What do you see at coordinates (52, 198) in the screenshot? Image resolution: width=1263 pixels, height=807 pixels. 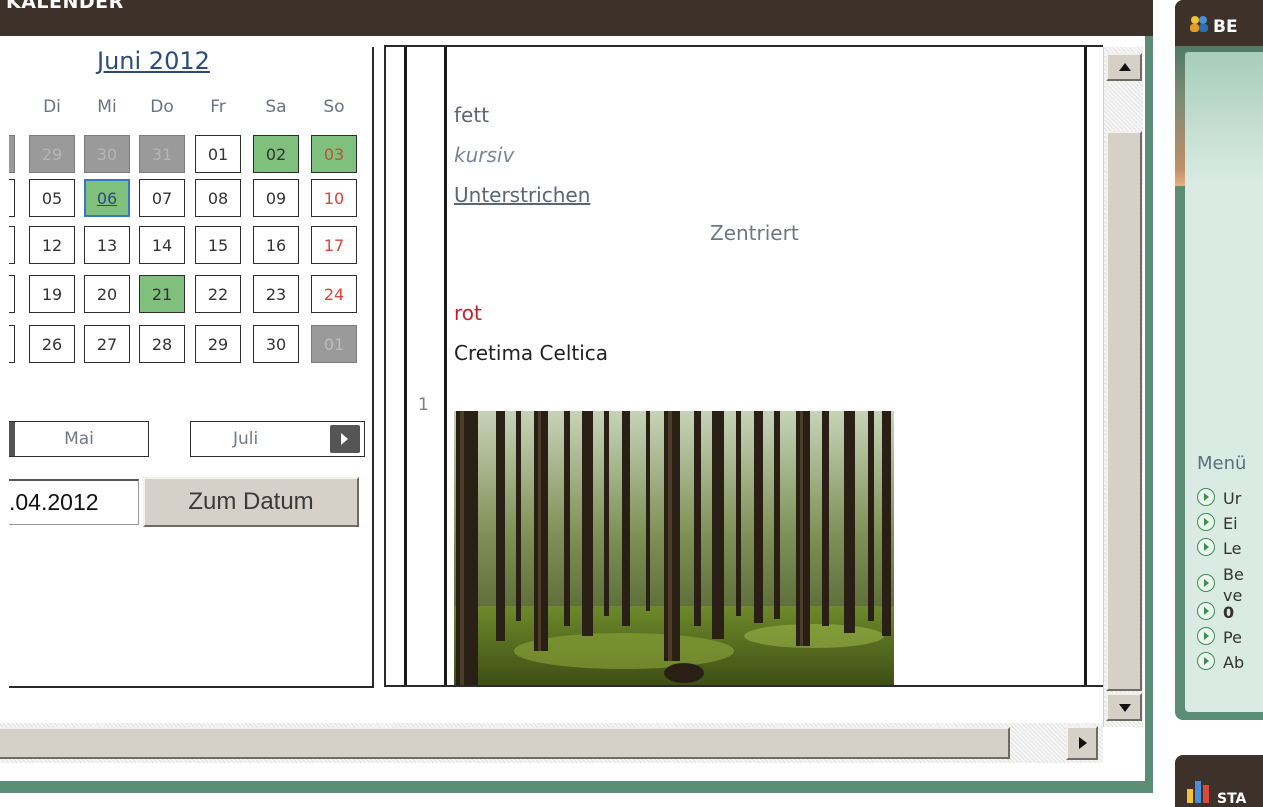 I see `calendar-day: 05` at bounding box center [52, 198].